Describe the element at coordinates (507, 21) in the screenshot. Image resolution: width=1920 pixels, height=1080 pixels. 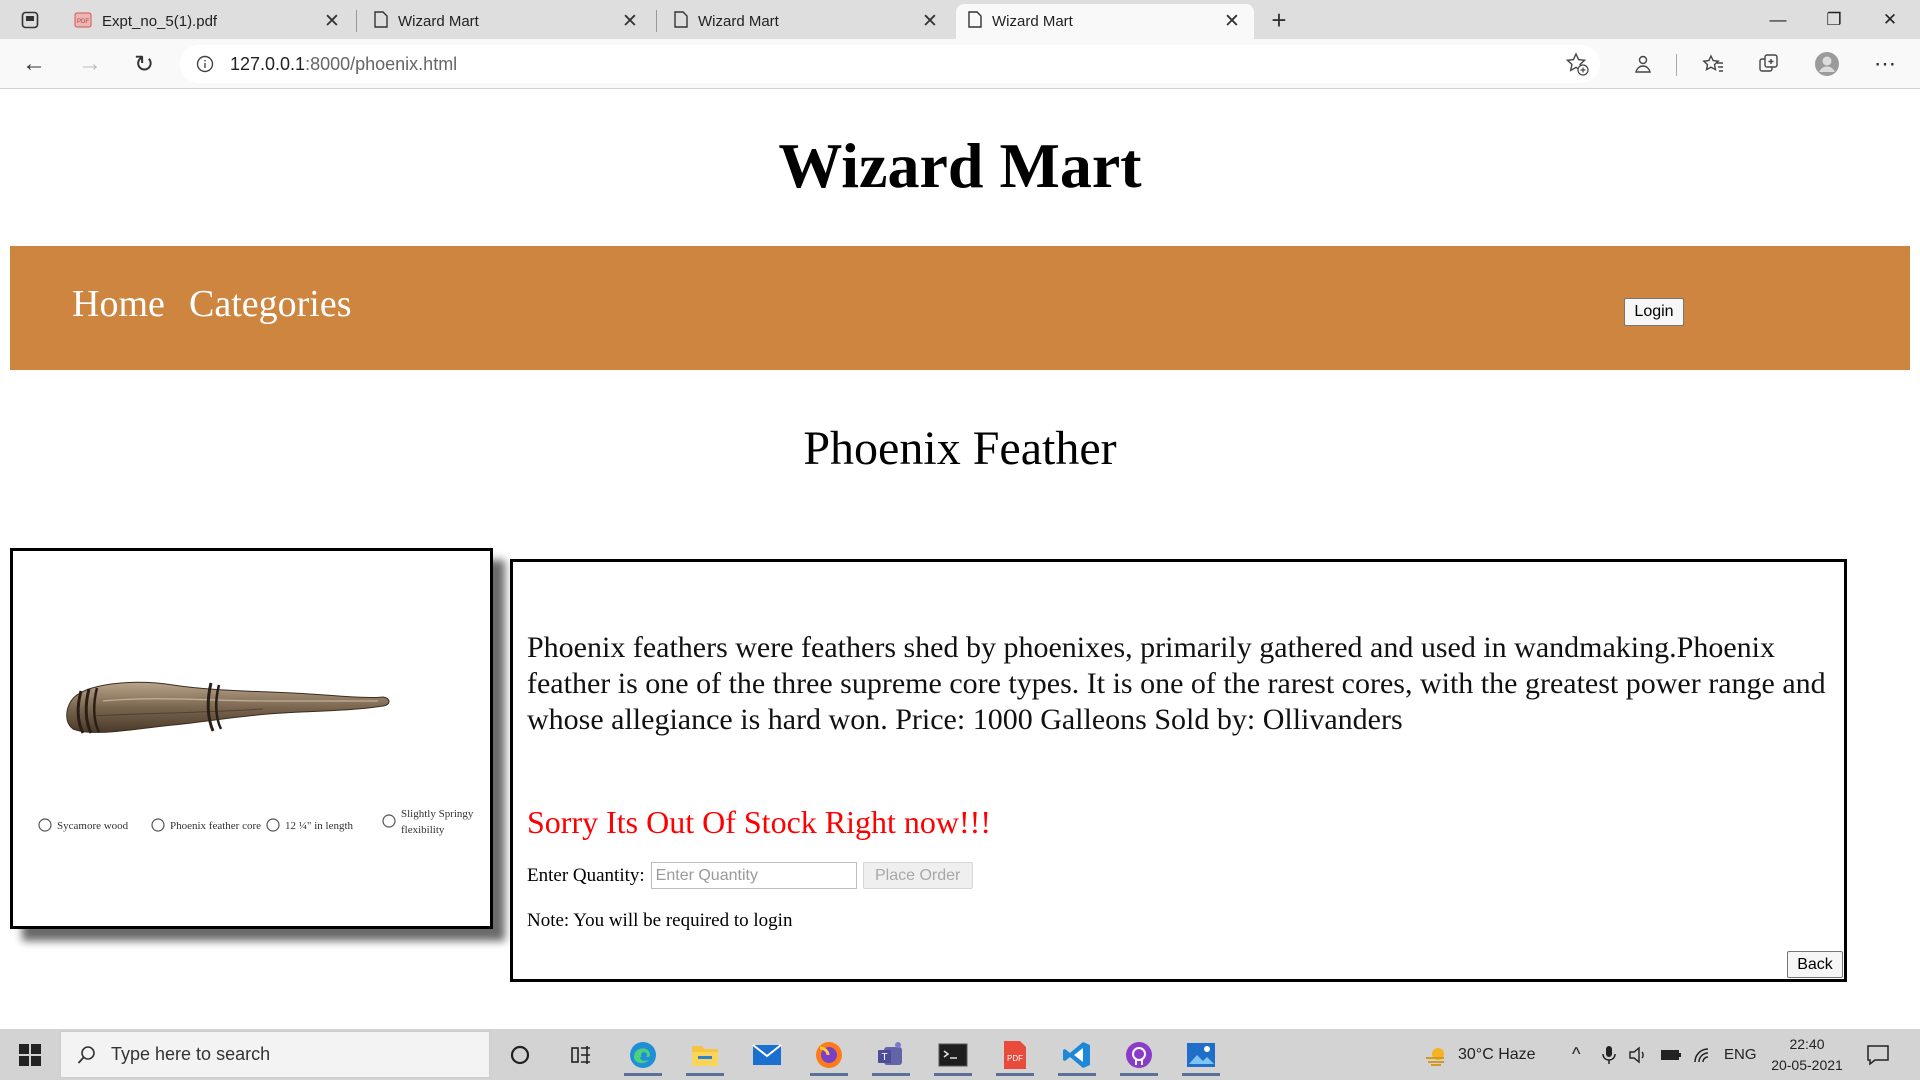
I see `tab-wizard-mart-1: Wizard Mart ✕` at that location.